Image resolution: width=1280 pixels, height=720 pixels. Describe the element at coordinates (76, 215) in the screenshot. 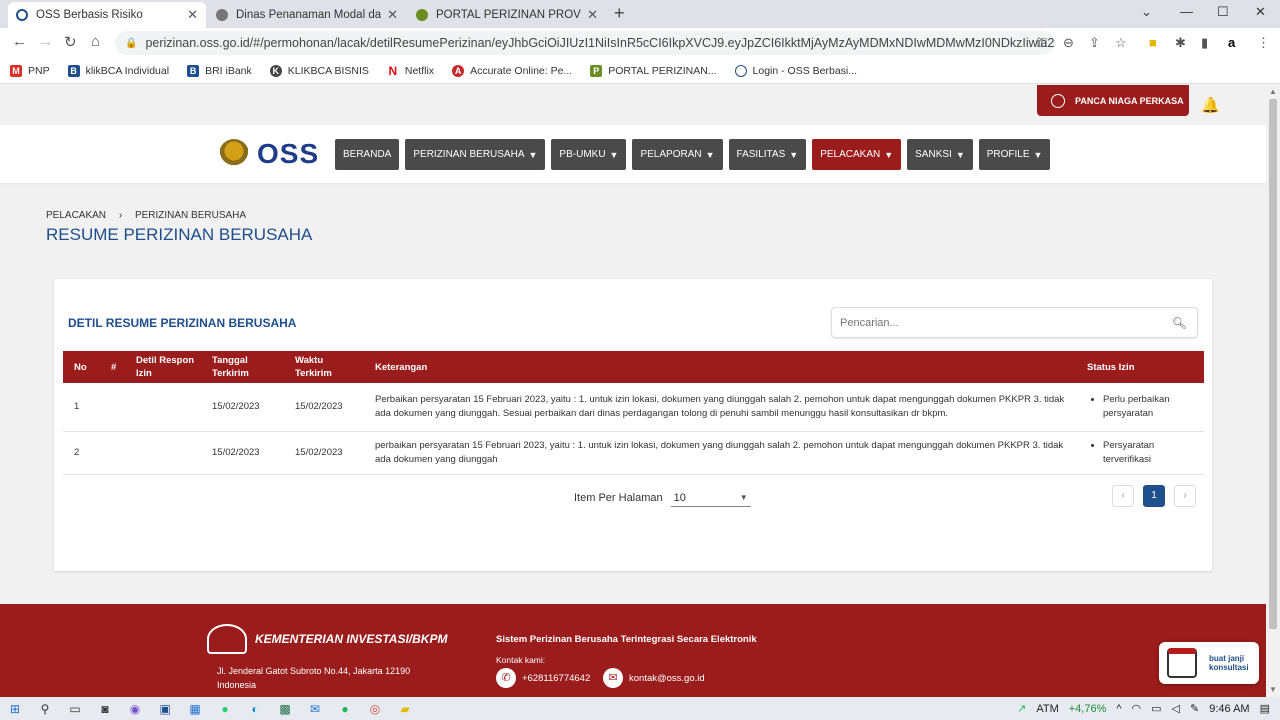

I see `breadcrumb-pelacakan: PELACAKAN` at that location.